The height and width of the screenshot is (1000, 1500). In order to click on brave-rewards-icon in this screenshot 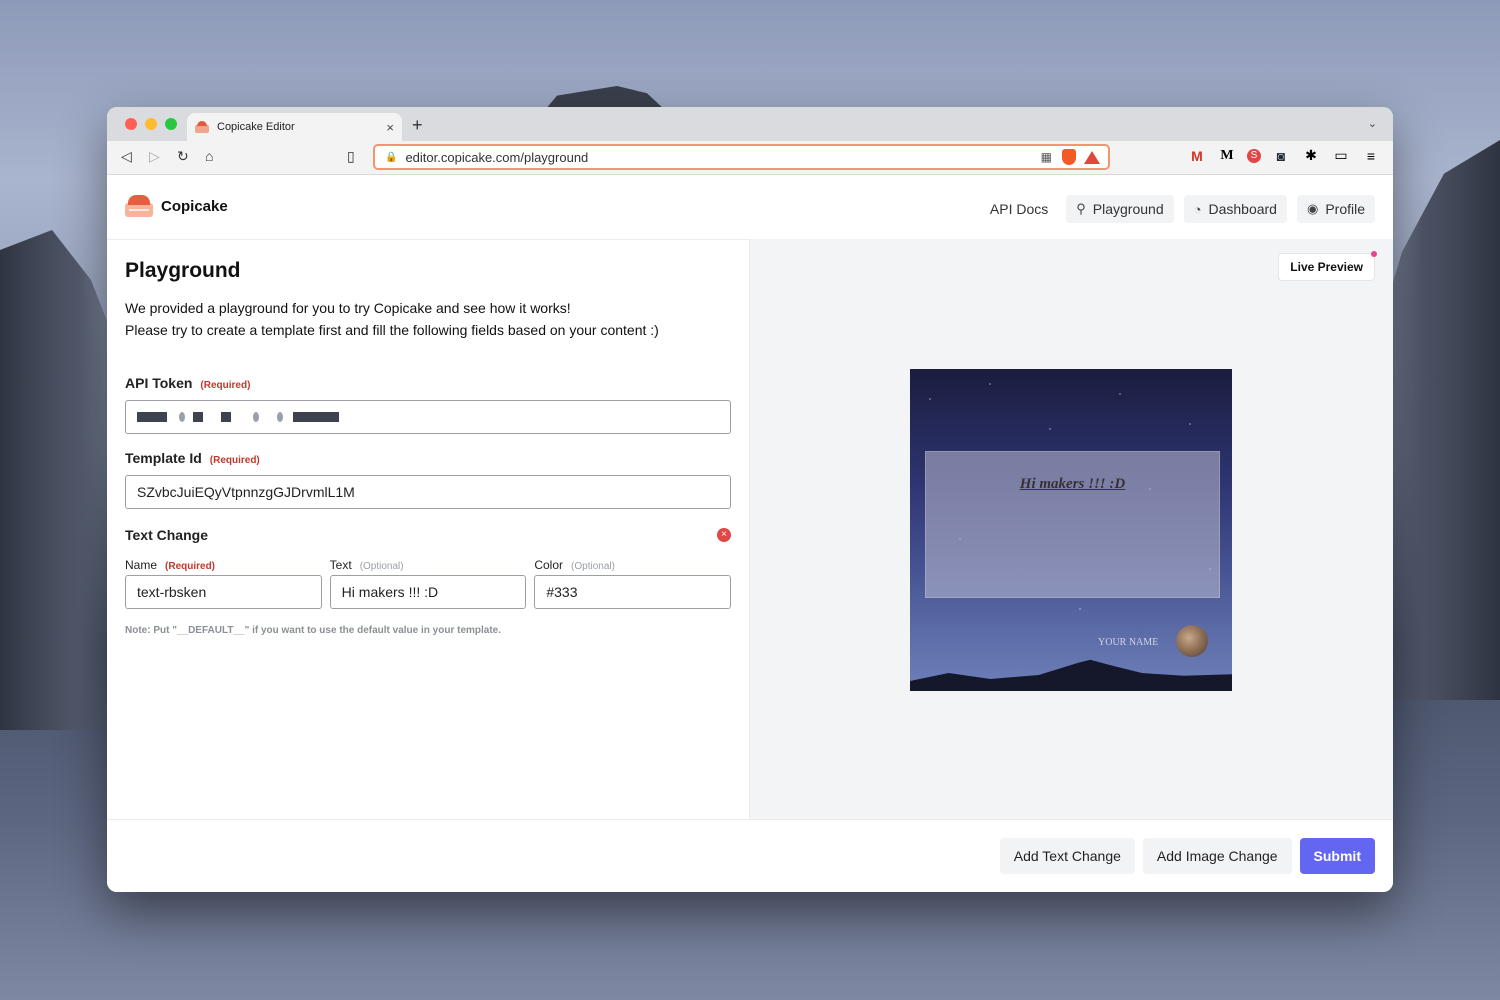, I will do `click(1092, 157)`.